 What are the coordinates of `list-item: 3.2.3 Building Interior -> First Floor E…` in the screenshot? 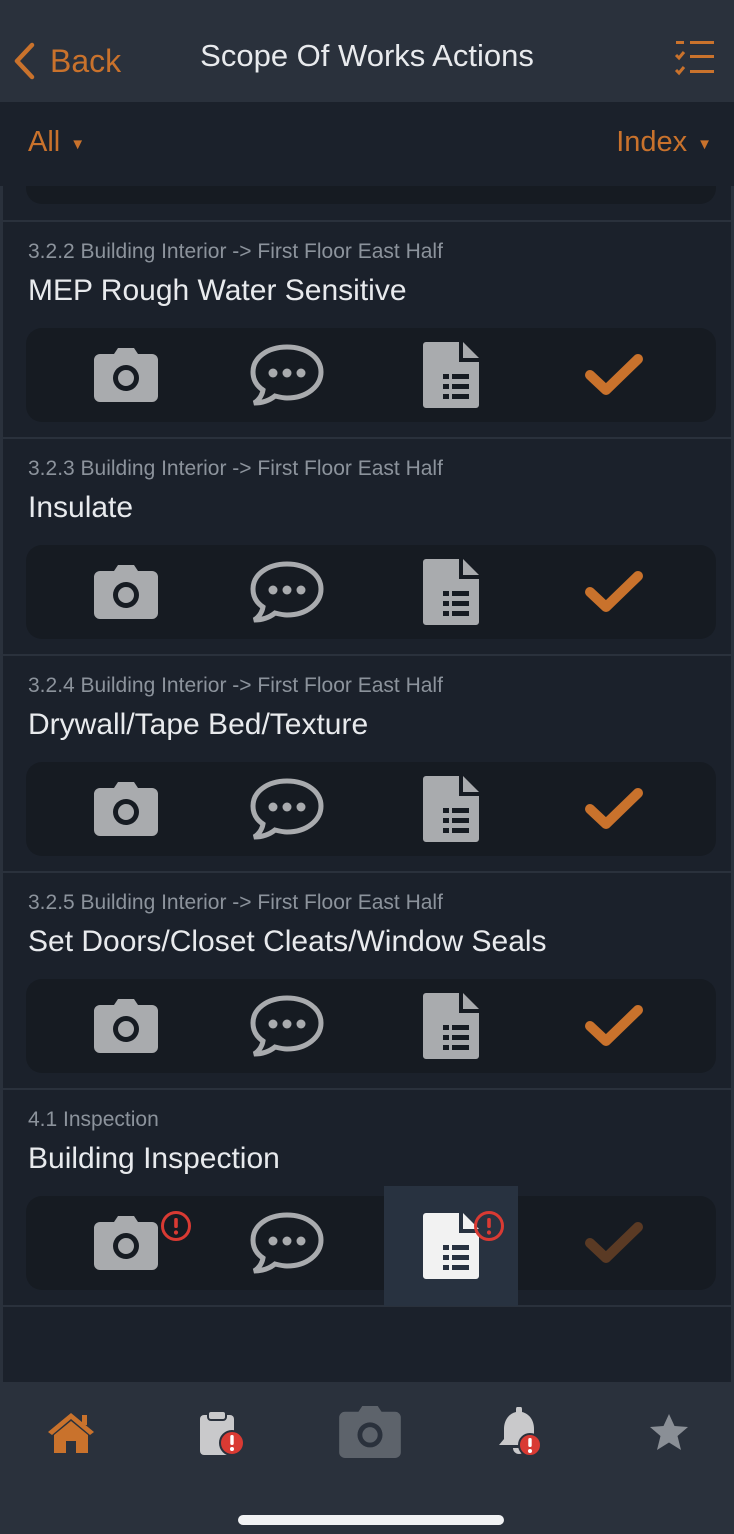 It's located at (367, 547).